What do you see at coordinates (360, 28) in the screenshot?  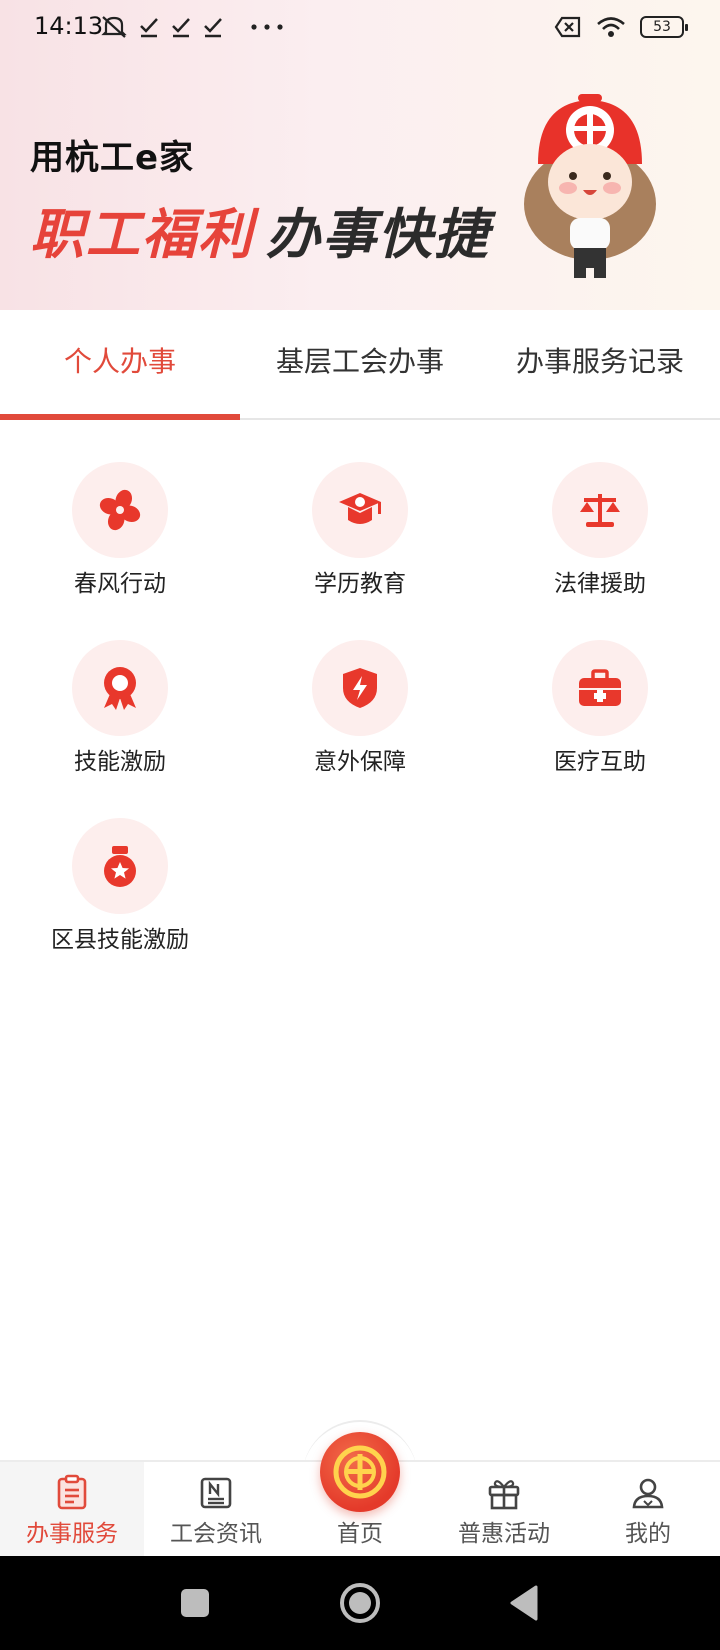 I see `status-bar: 14:13 53` at bounding box center [360, 28].